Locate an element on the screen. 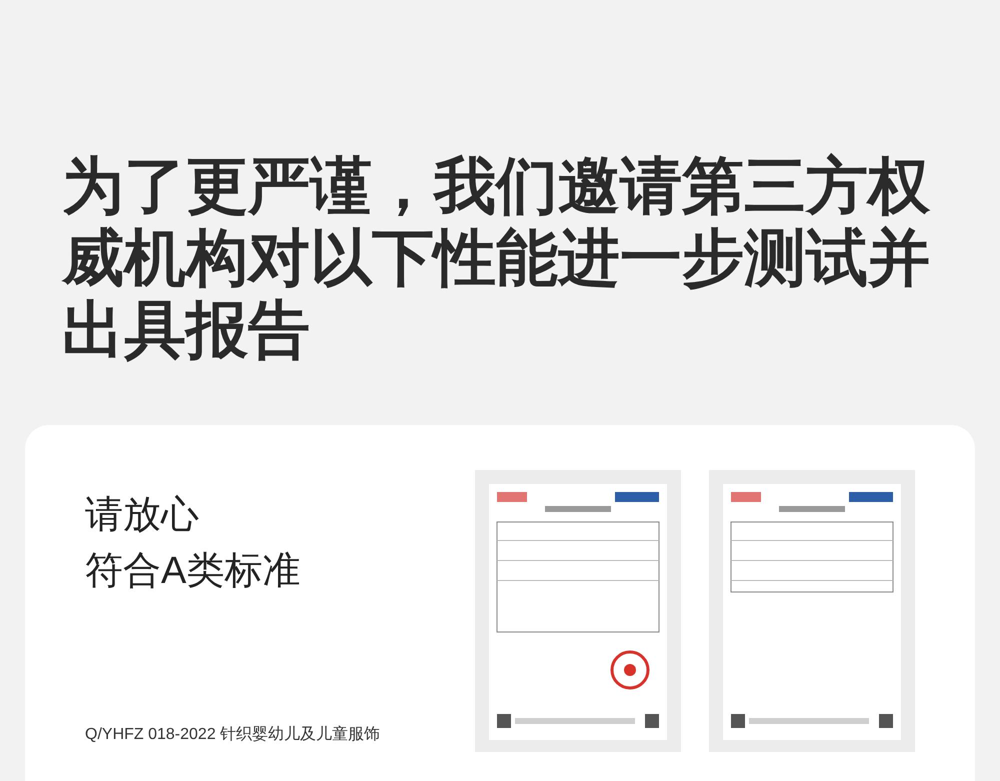 The image size is (1000, 781). card-heading: 请放心 is located at coordinates (142, 515).